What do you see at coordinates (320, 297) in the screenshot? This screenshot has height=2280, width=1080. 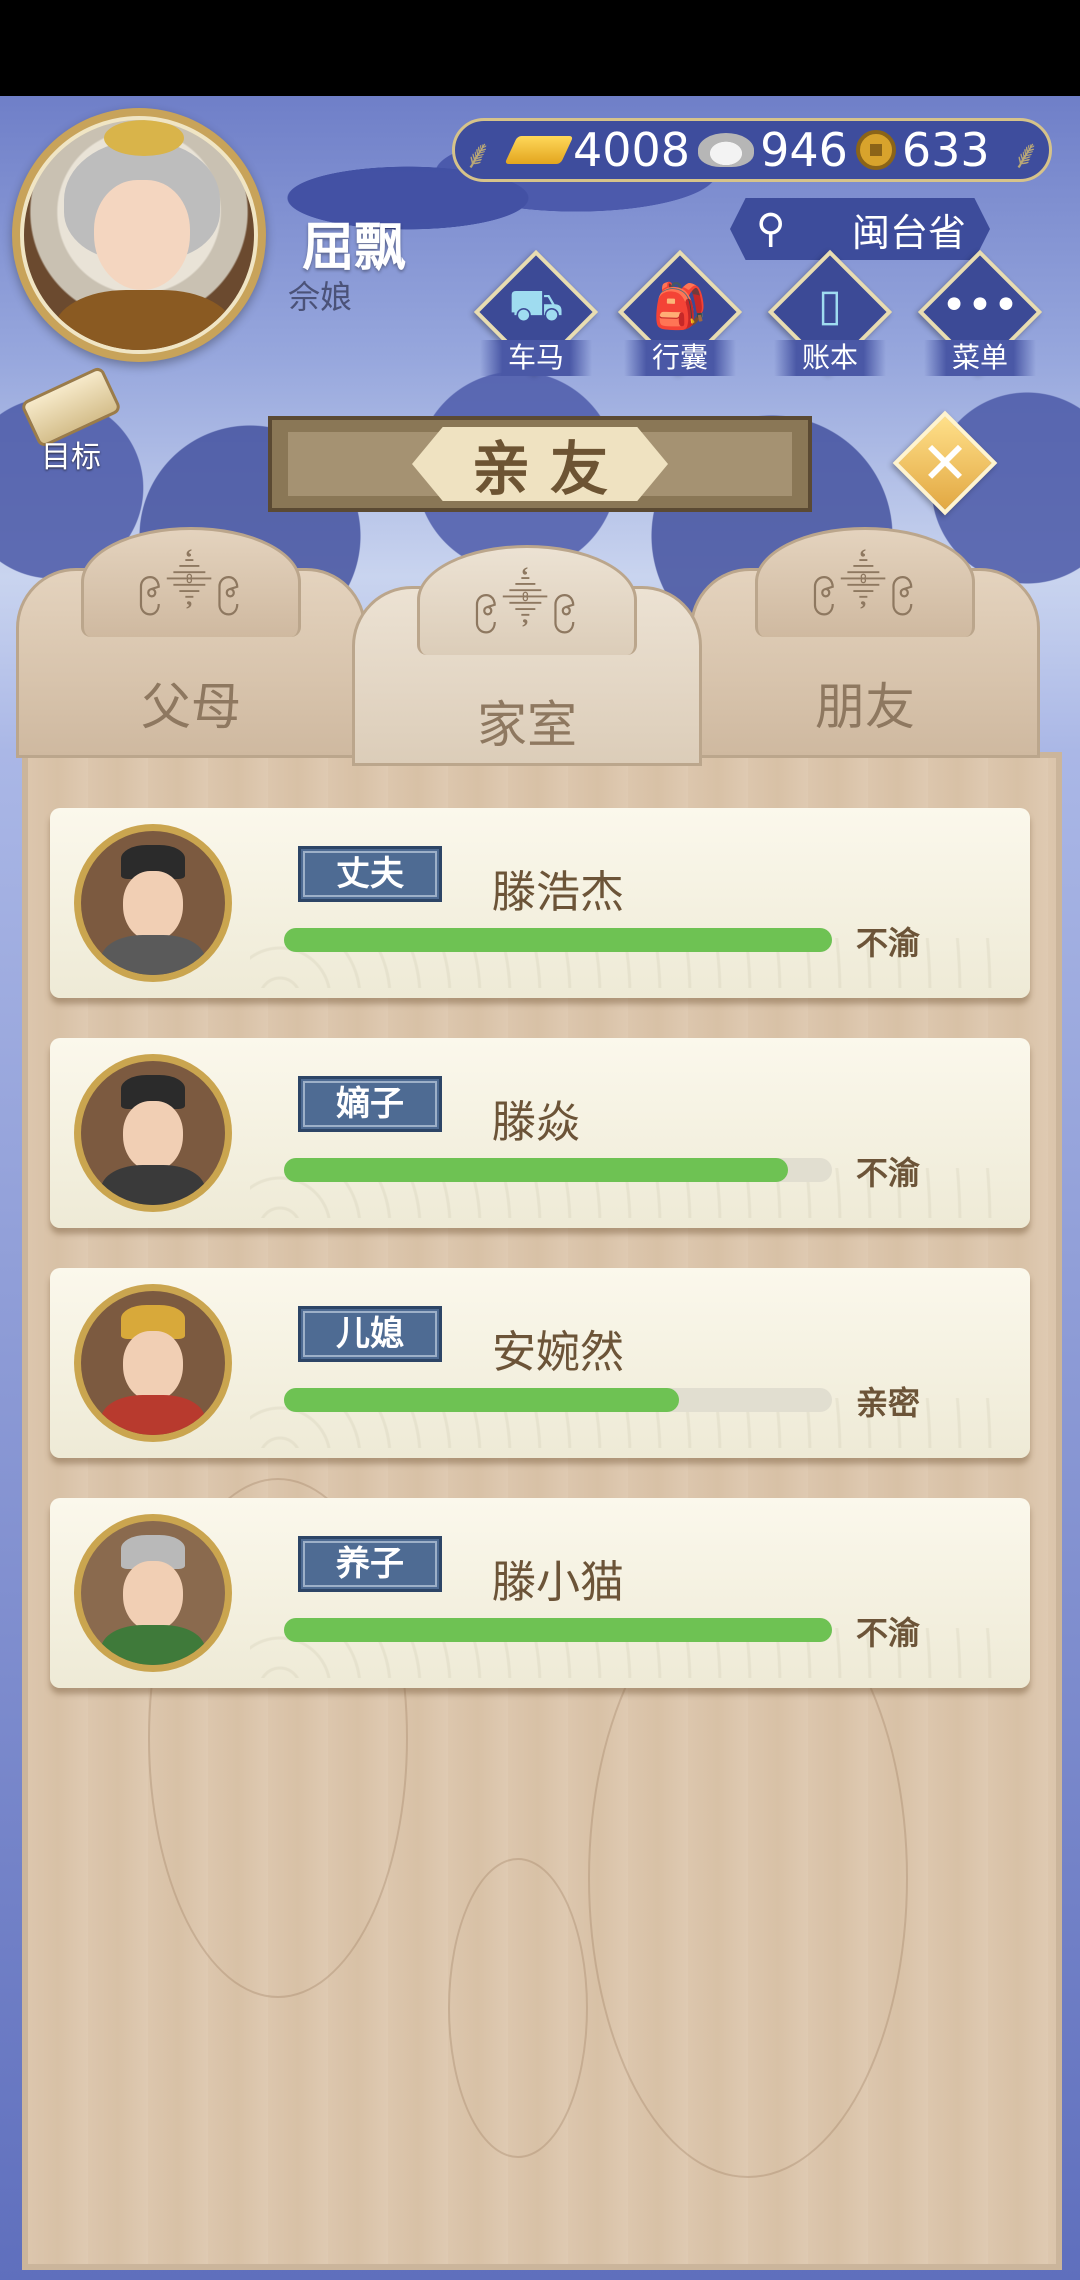 I see `player-title: 佘娘` at bounding box center [320, 297].